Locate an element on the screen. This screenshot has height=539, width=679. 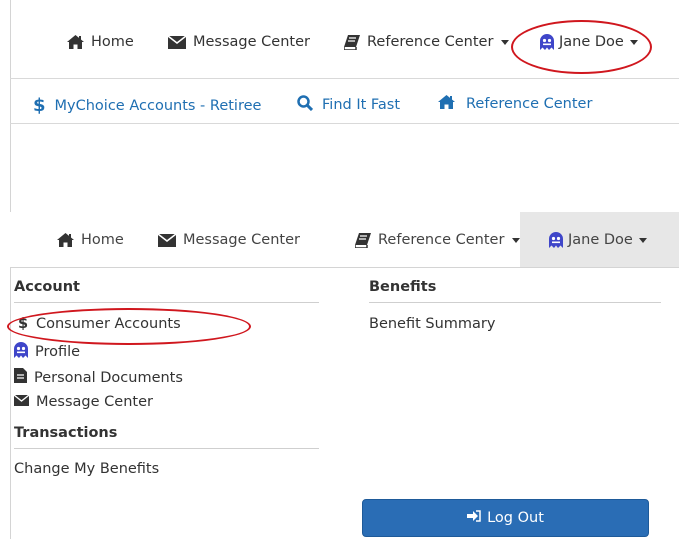
top-nav-message-center-label: Message Center is located at coordinates (251, 42).